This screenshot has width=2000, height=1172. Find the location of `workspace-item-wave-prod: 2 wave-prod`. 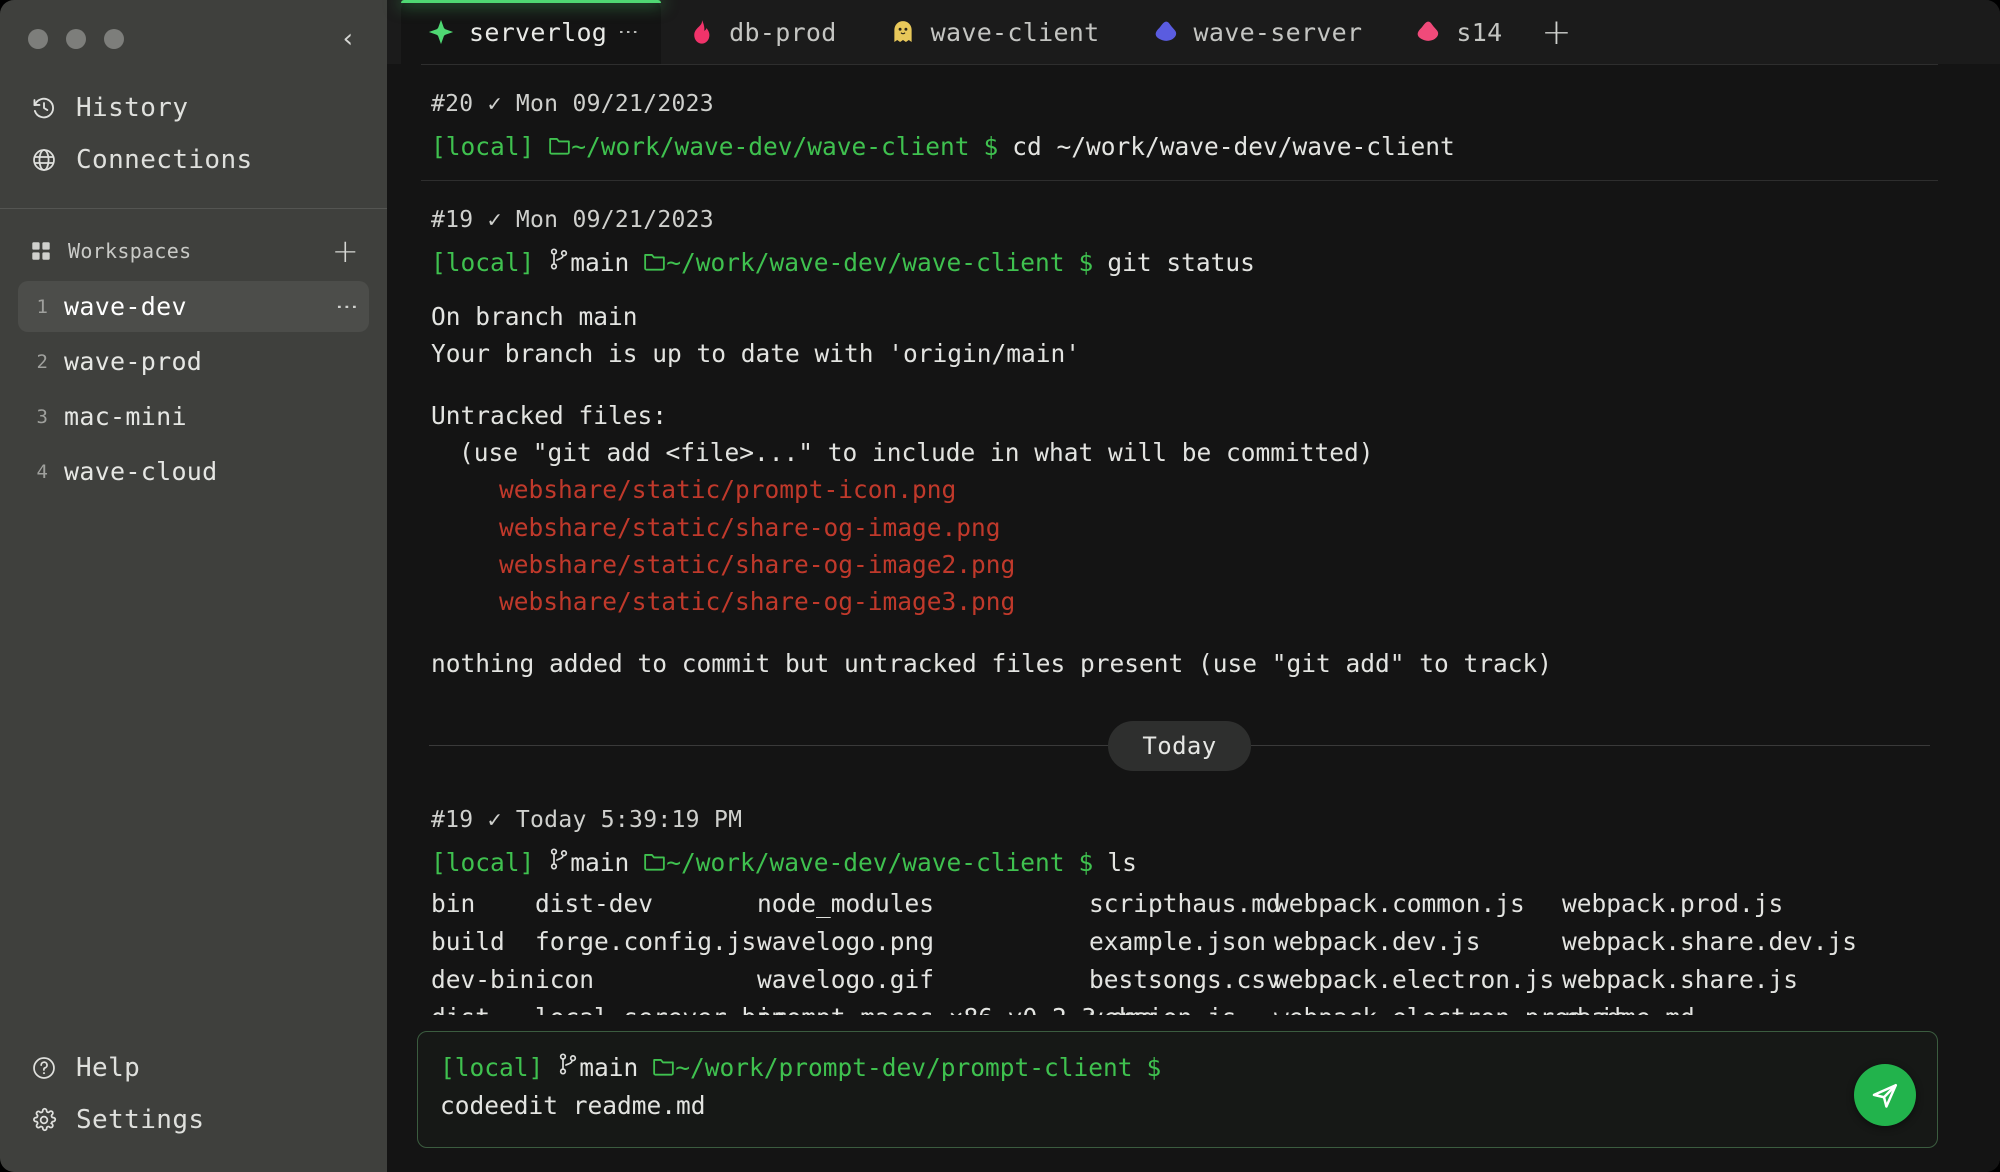

workspace-item-wave-prod: 2 wave-prod is located at coordinates (193, 361).